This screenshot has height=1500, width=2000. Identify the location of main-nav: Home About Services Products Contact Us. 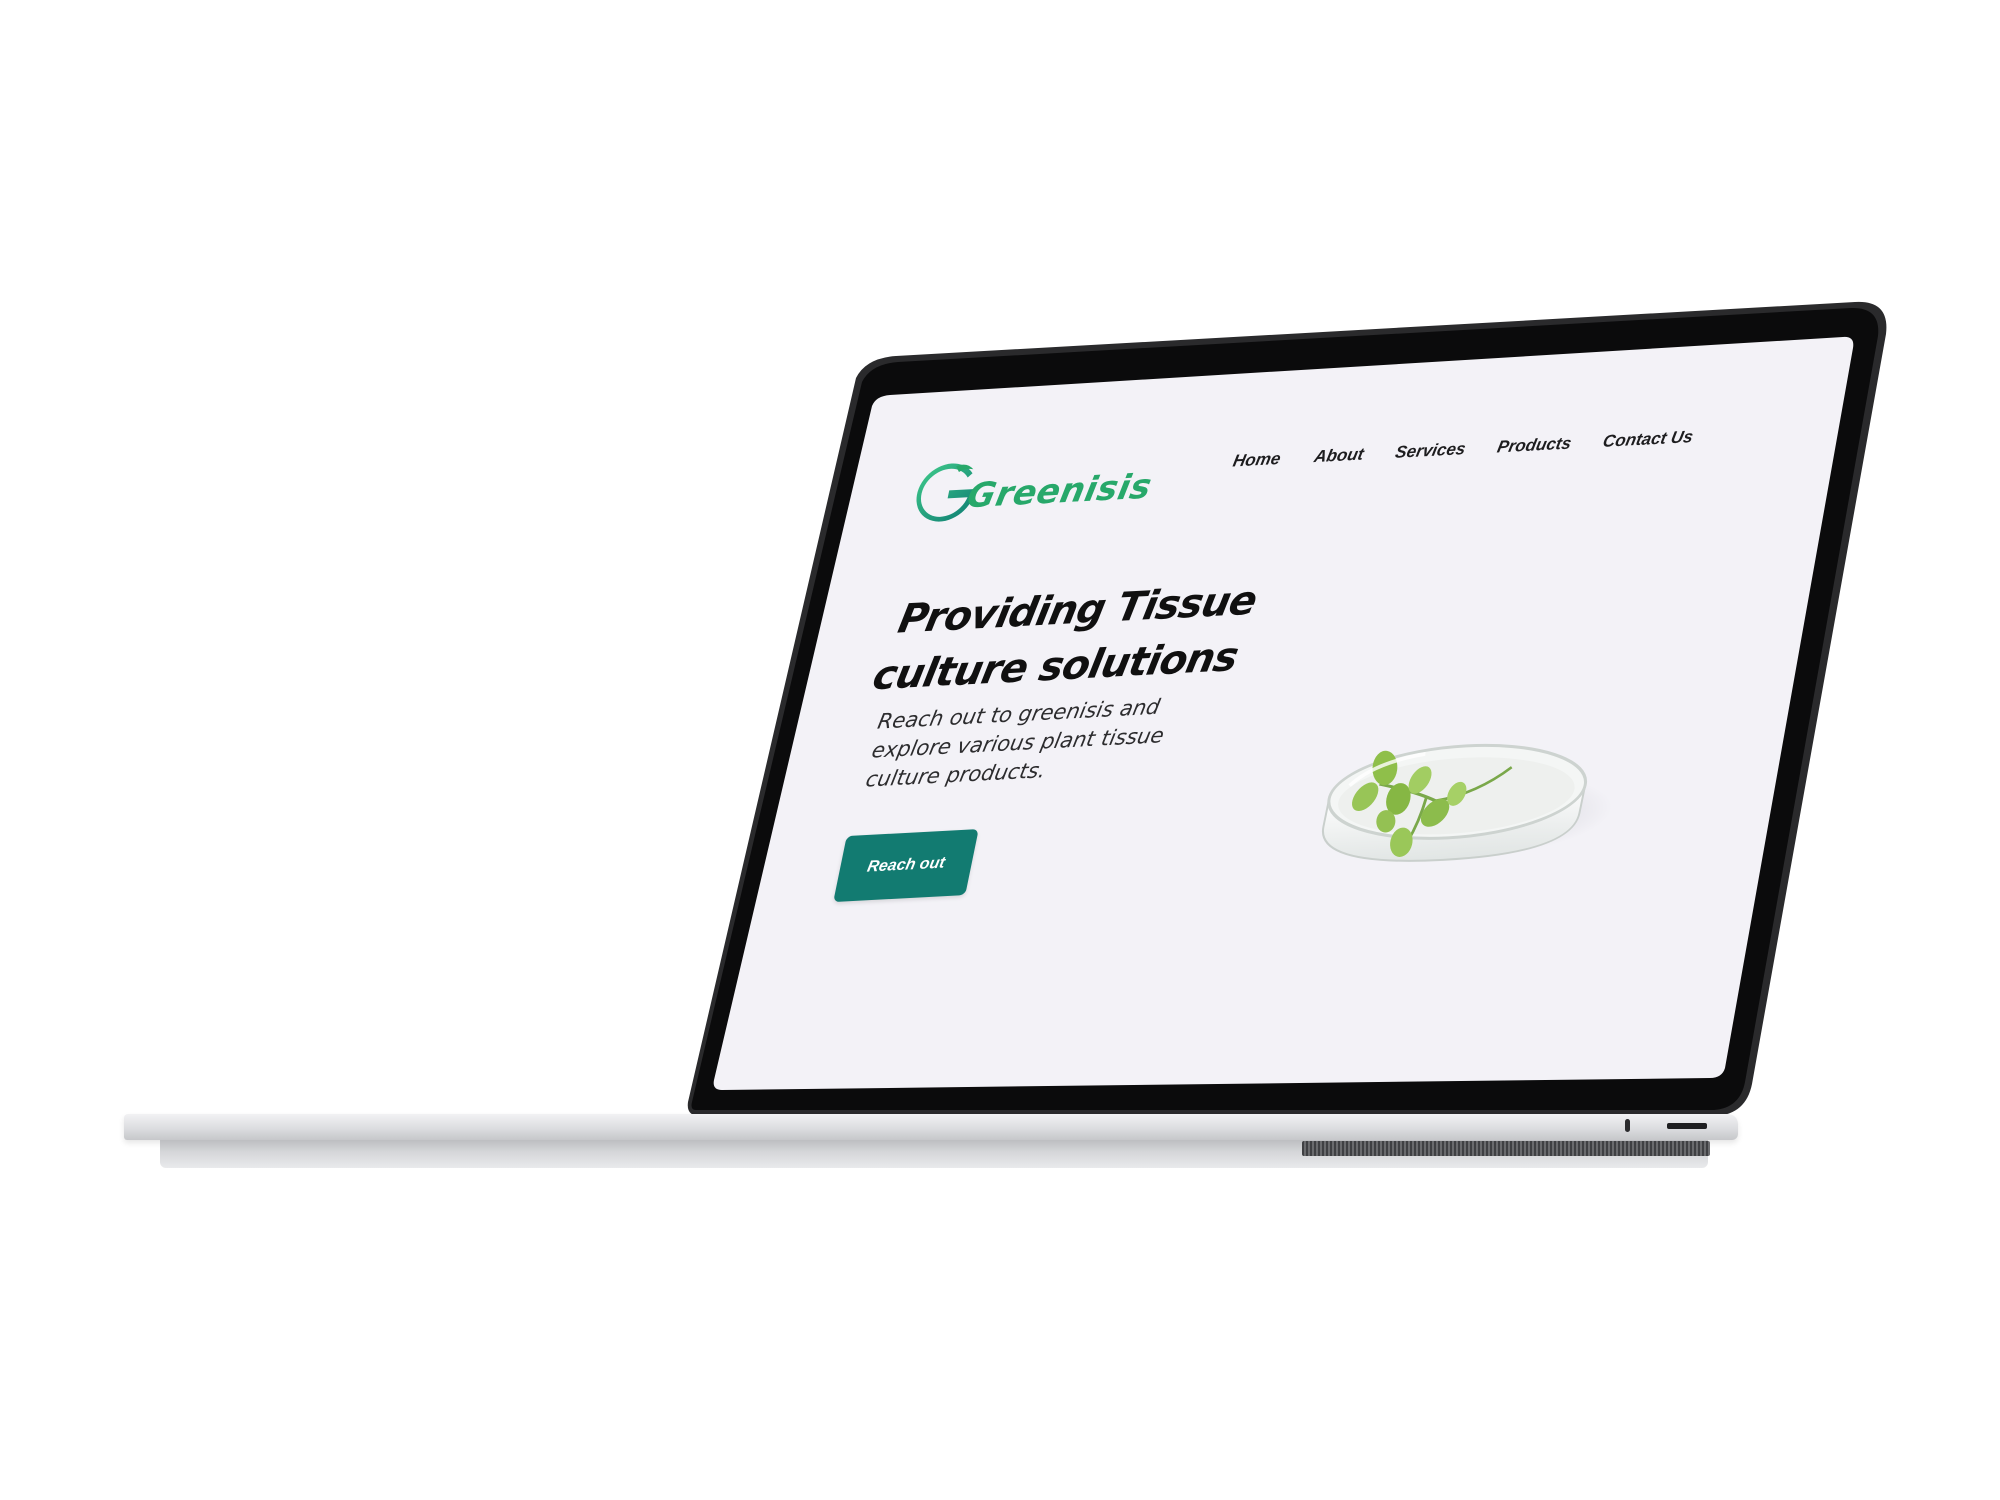
(1463, 449).